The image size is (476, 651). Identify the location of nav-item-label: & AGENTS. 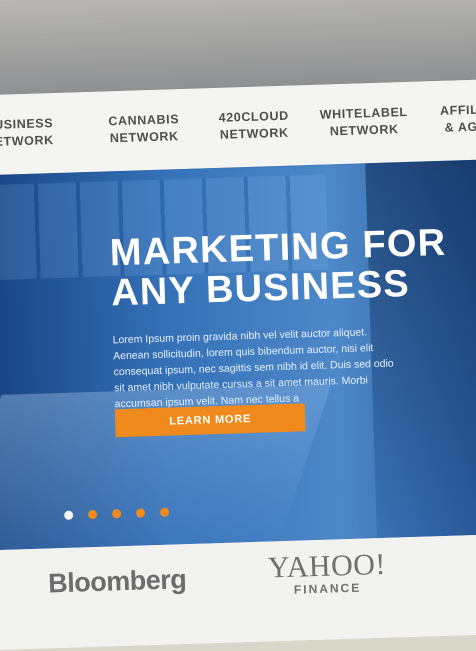
(460, 126).